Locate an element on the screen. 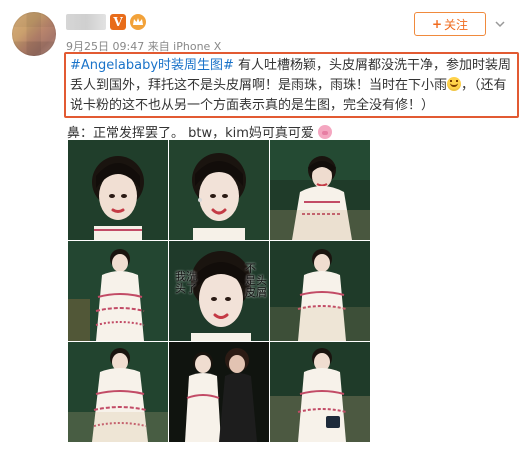 This screenshot has width=528, height=450. avatar is located at coordinates (34, 34).